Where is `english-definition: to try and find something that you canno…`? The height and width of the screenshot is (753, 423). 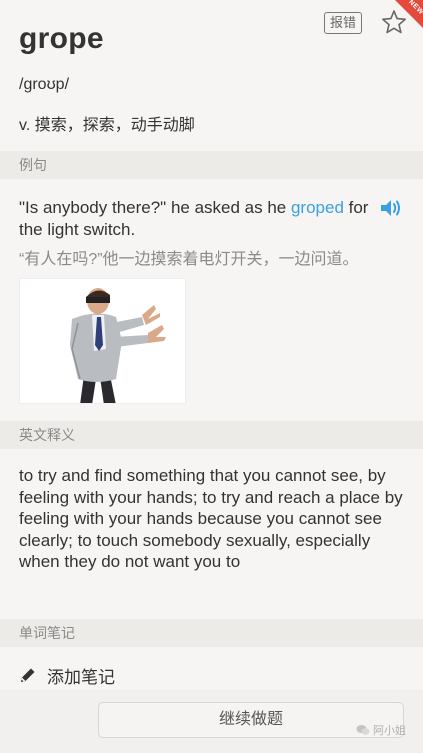
english-definition: to try and find something that you canno… is located at coordinates (211, 518).